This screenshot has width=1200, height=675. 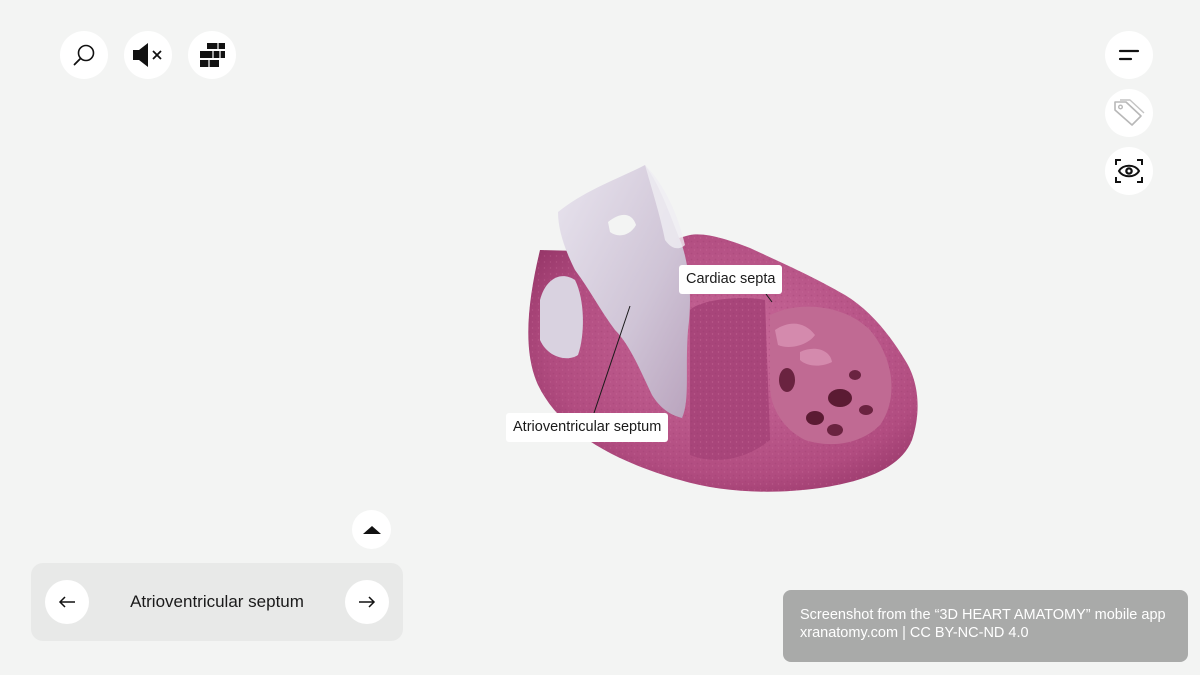 I want to click on label-atrioventricular-septum: Atrioventricular septum, so click(x=587, y=427).